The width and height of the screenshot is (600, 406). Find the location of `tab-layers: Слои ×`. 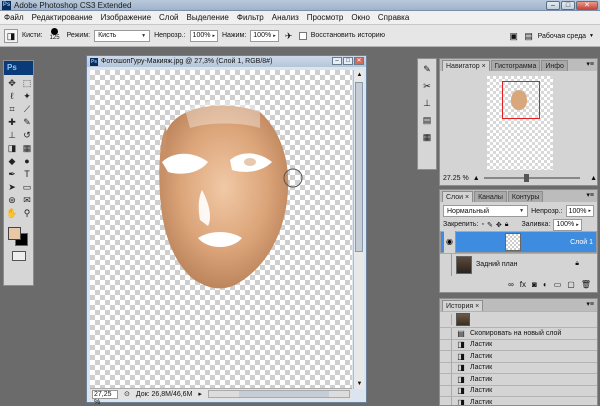

tab-layers: Слои × is located at coordinates (458, 196).